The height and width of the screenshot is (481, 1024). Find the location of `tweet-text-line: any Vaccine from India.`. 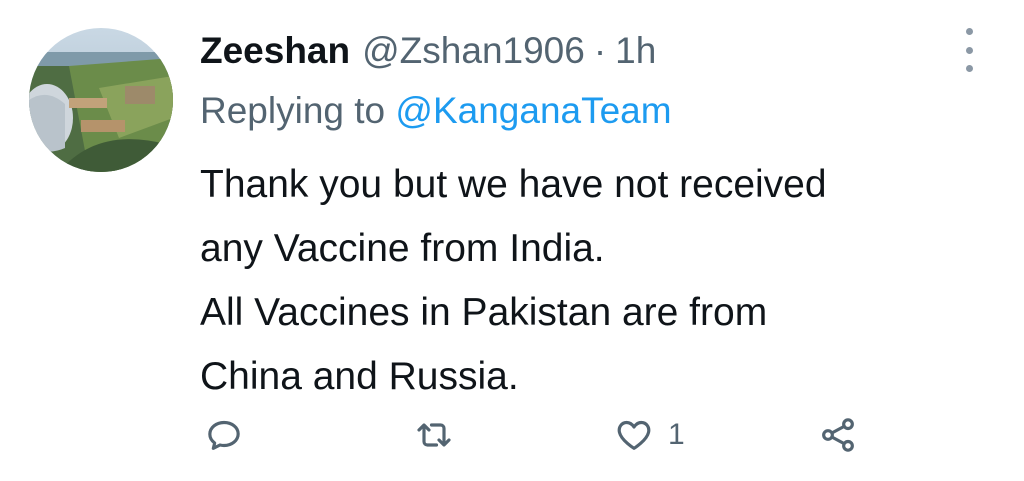

tweet-text-line: any Vaccine from India. is located at coordinates (402, 248).